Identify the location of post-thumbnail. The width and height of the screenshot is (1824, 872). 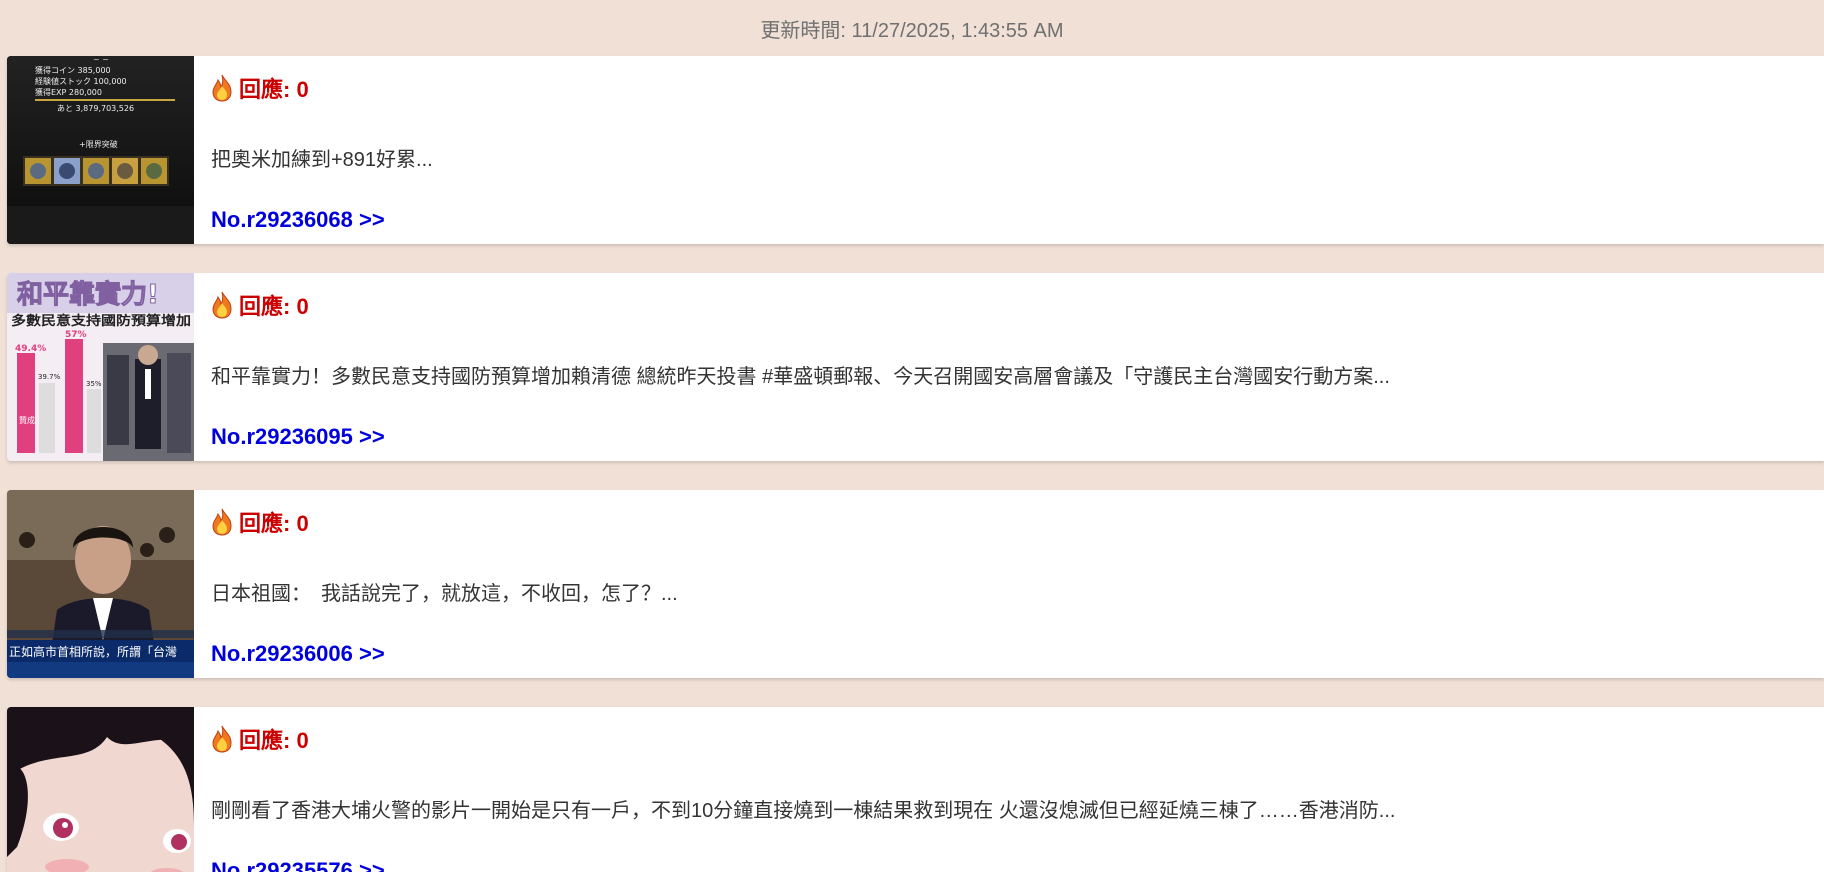
(100, 789).